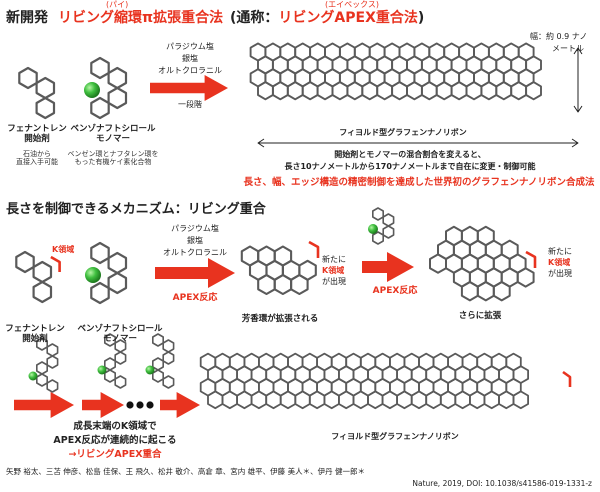 This screenshot has height=492, width=600. What do you see at coordinates (559, 262) in the screenshot?
I see `k-region-label-3: K領域` at bounding box center [559, 262].